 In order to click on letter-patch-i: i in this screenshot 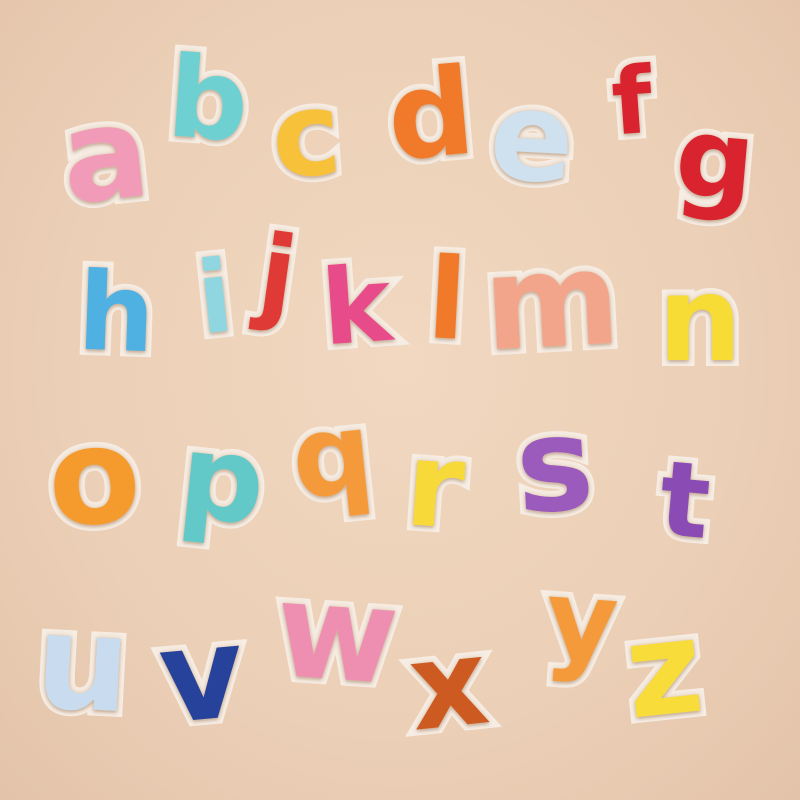, I will do `click(215, 298)`.